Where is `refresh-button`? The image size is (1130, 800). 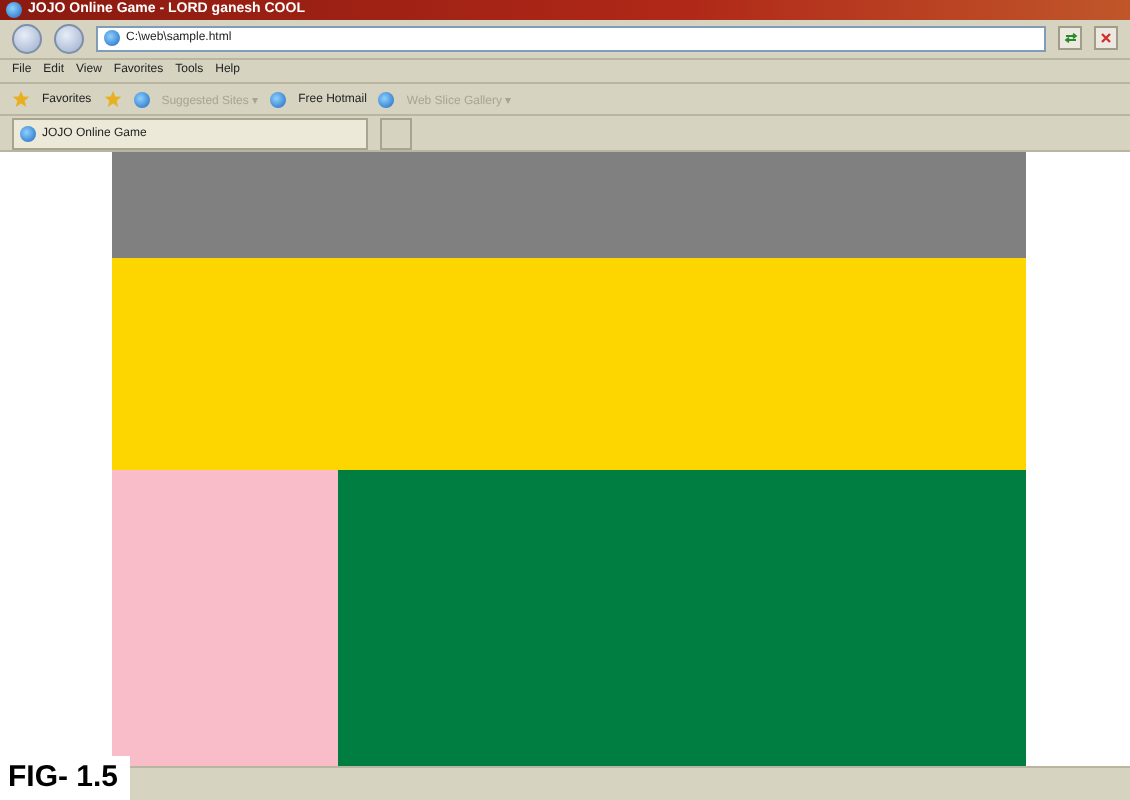
refresh-button is located at coordinates (1070, 38).